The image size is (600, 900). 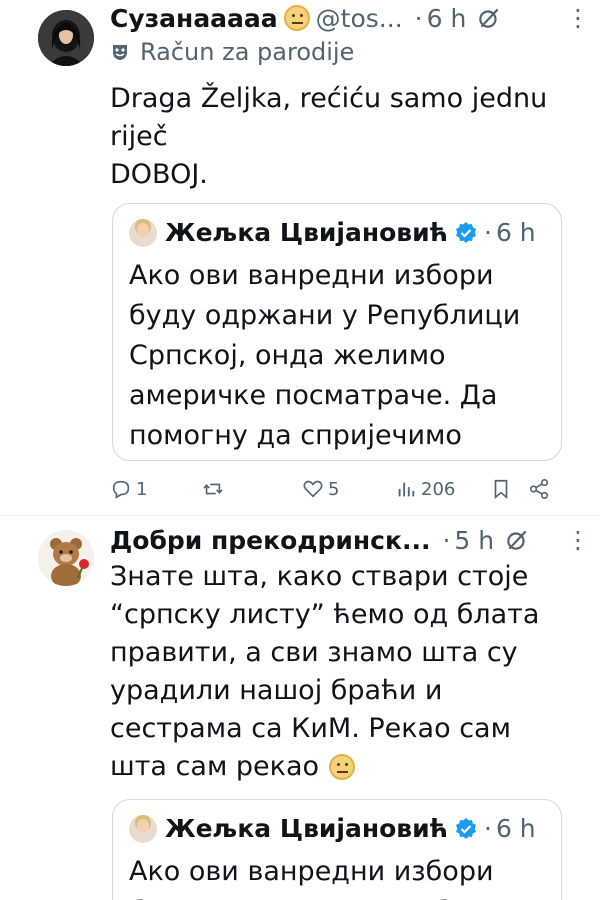 I want to click on bookmark-icon, so click(x=501, y=489).